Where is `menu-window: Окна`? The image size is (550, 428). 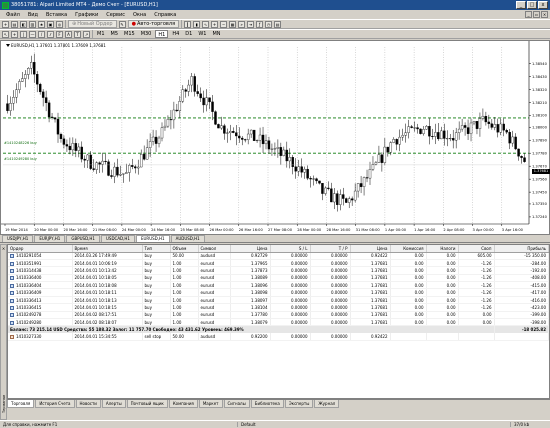
menu-window: Окна is located at coordinates (139, 15).